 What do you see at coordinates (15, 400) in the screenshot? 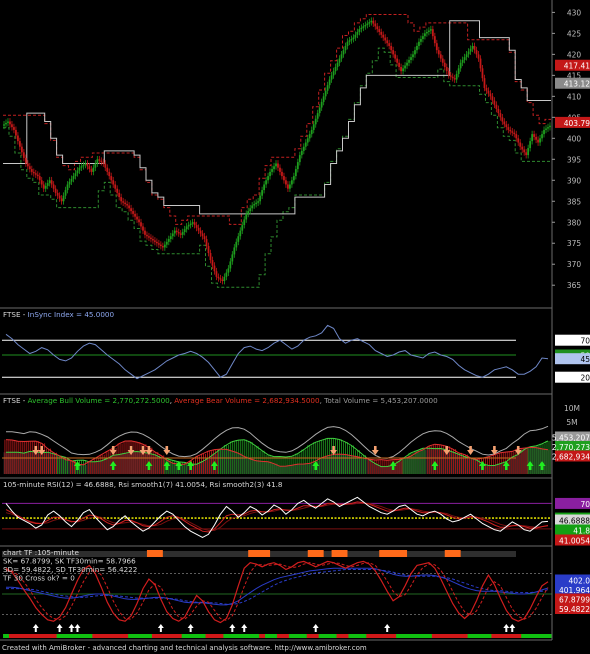
I see `volume-legend-part-0: FTSE -` at bounding box center [15, 400].